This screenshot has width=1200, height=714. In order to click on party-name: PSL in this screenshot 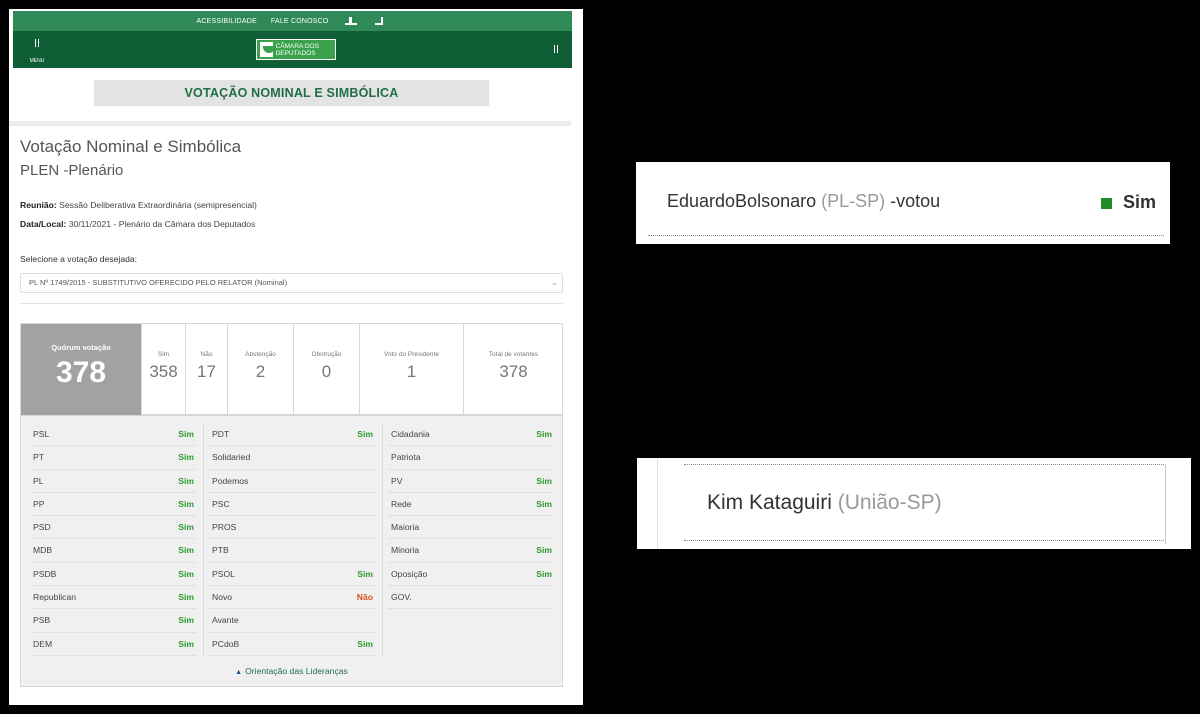, I will do `click(41, 434)`.